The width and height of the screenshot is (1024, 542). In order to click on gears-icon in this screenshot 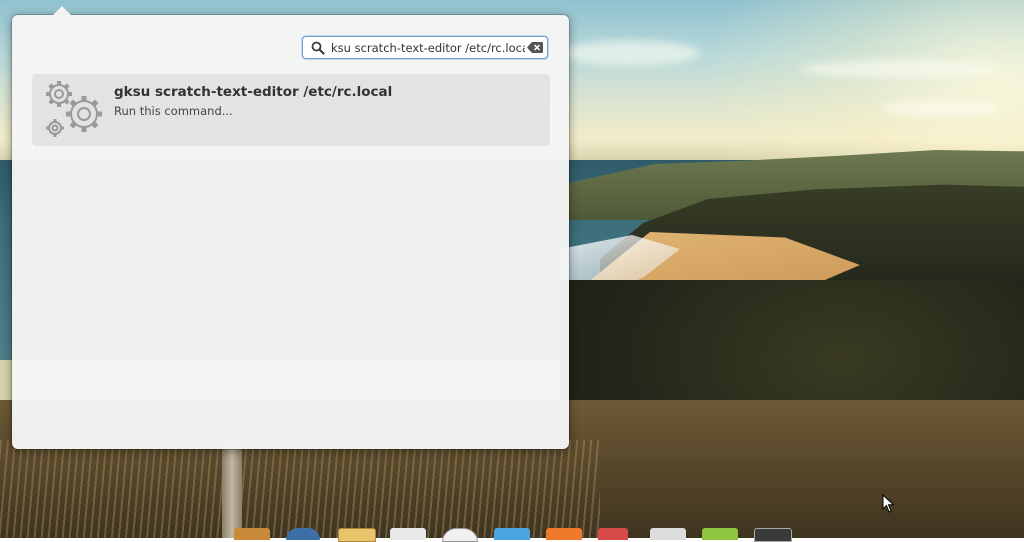, I will do `click(74, 109)`.